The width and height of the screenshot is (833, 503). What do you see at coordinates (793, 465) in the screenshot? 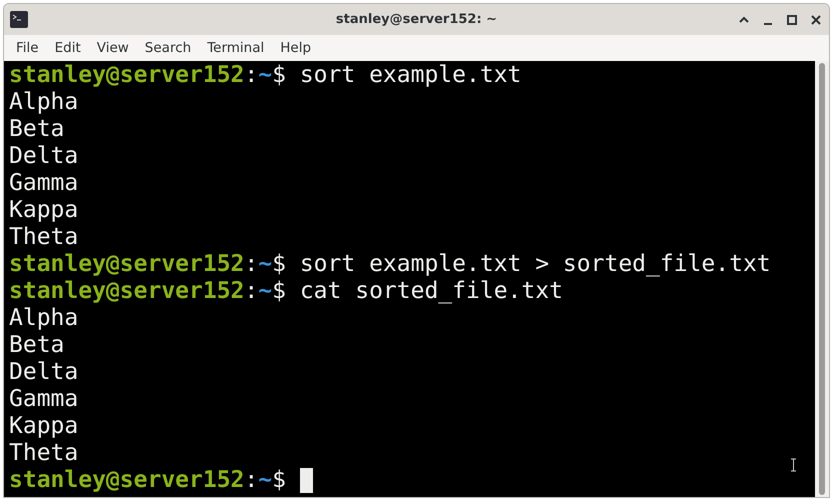
I see `text-cursor-icon` at bounding box center [793, 465].